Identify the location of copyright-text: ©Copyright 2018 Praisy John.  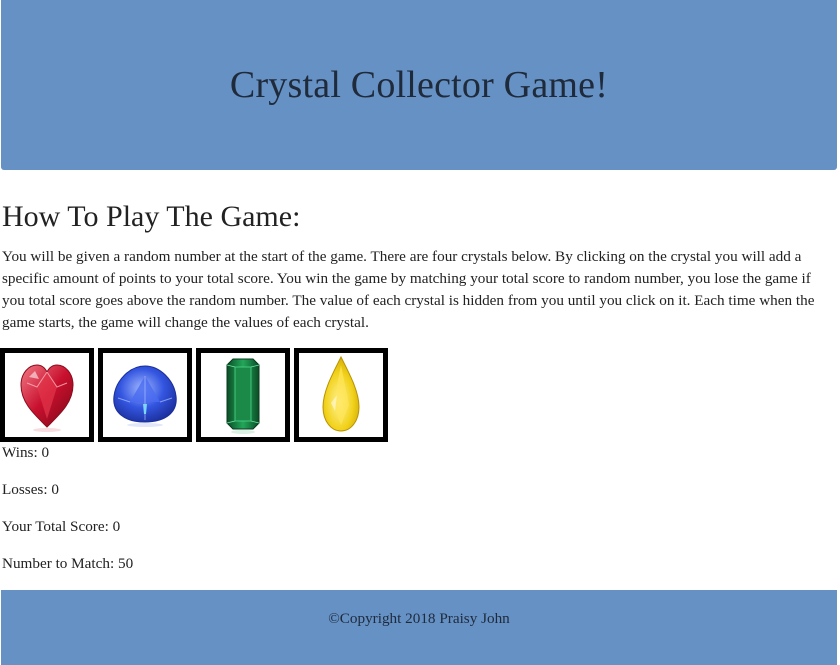
(419, 618).